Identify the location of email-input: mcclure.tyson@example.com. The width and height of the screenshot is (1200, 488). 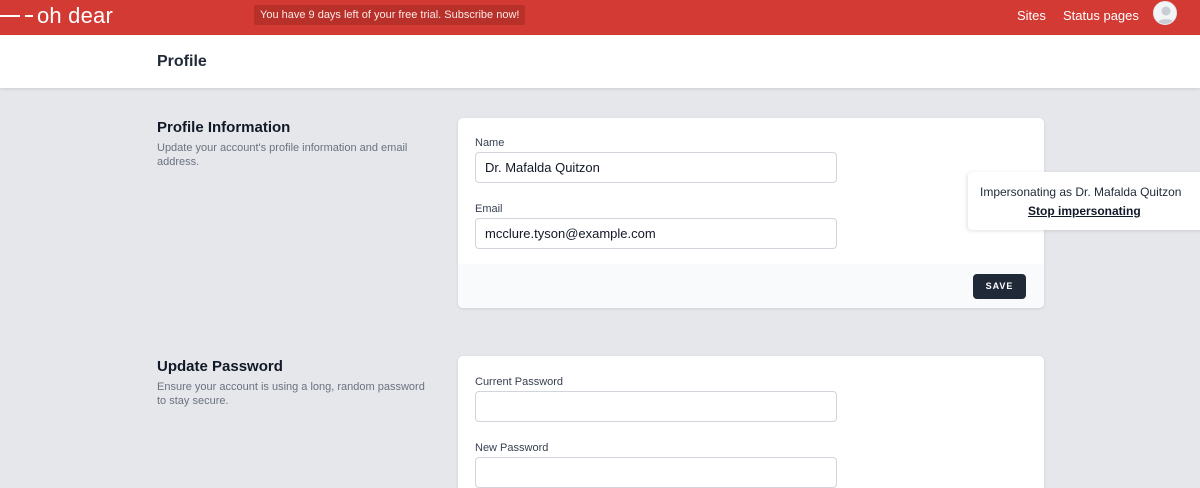
(656, 233).